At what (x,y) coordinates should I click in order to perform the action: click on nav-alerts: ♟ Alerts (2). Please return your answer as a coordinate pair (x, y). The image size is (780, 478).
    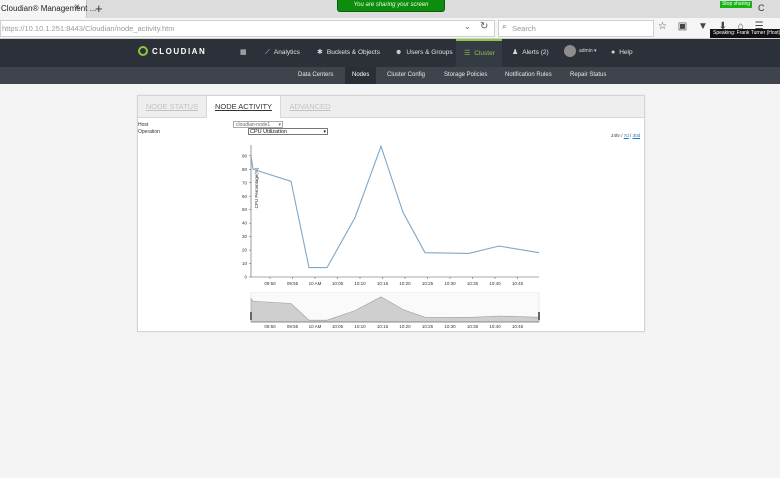
    Looking at the image, I should click on (530, 53).